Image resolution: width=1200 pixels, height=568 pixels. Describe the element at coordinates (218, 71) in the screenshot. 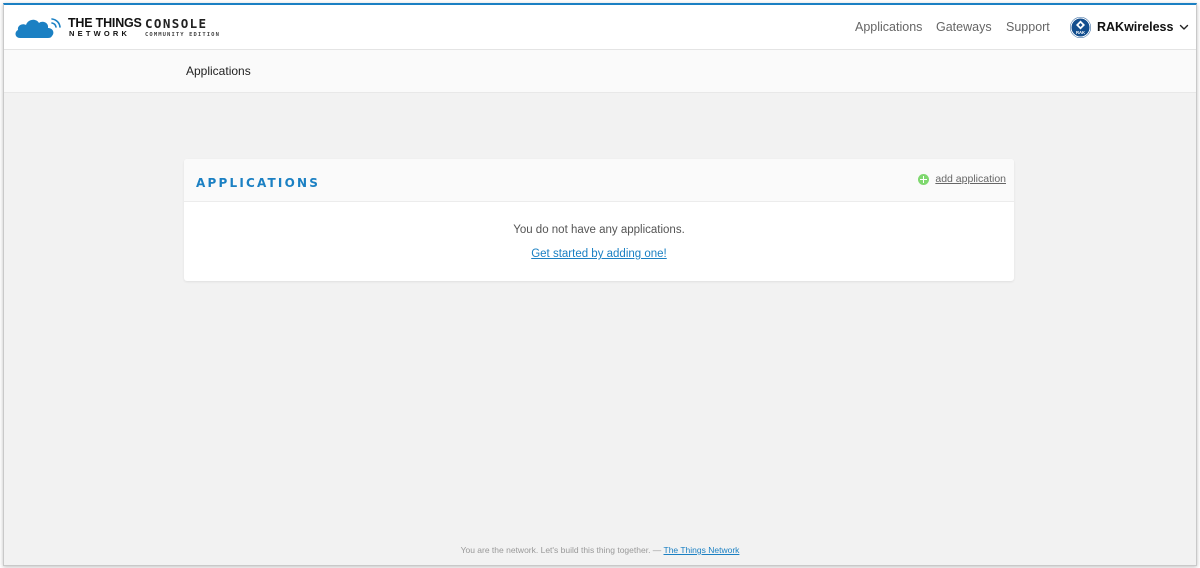

I see `breadcrumb-current: Applications` at that location.